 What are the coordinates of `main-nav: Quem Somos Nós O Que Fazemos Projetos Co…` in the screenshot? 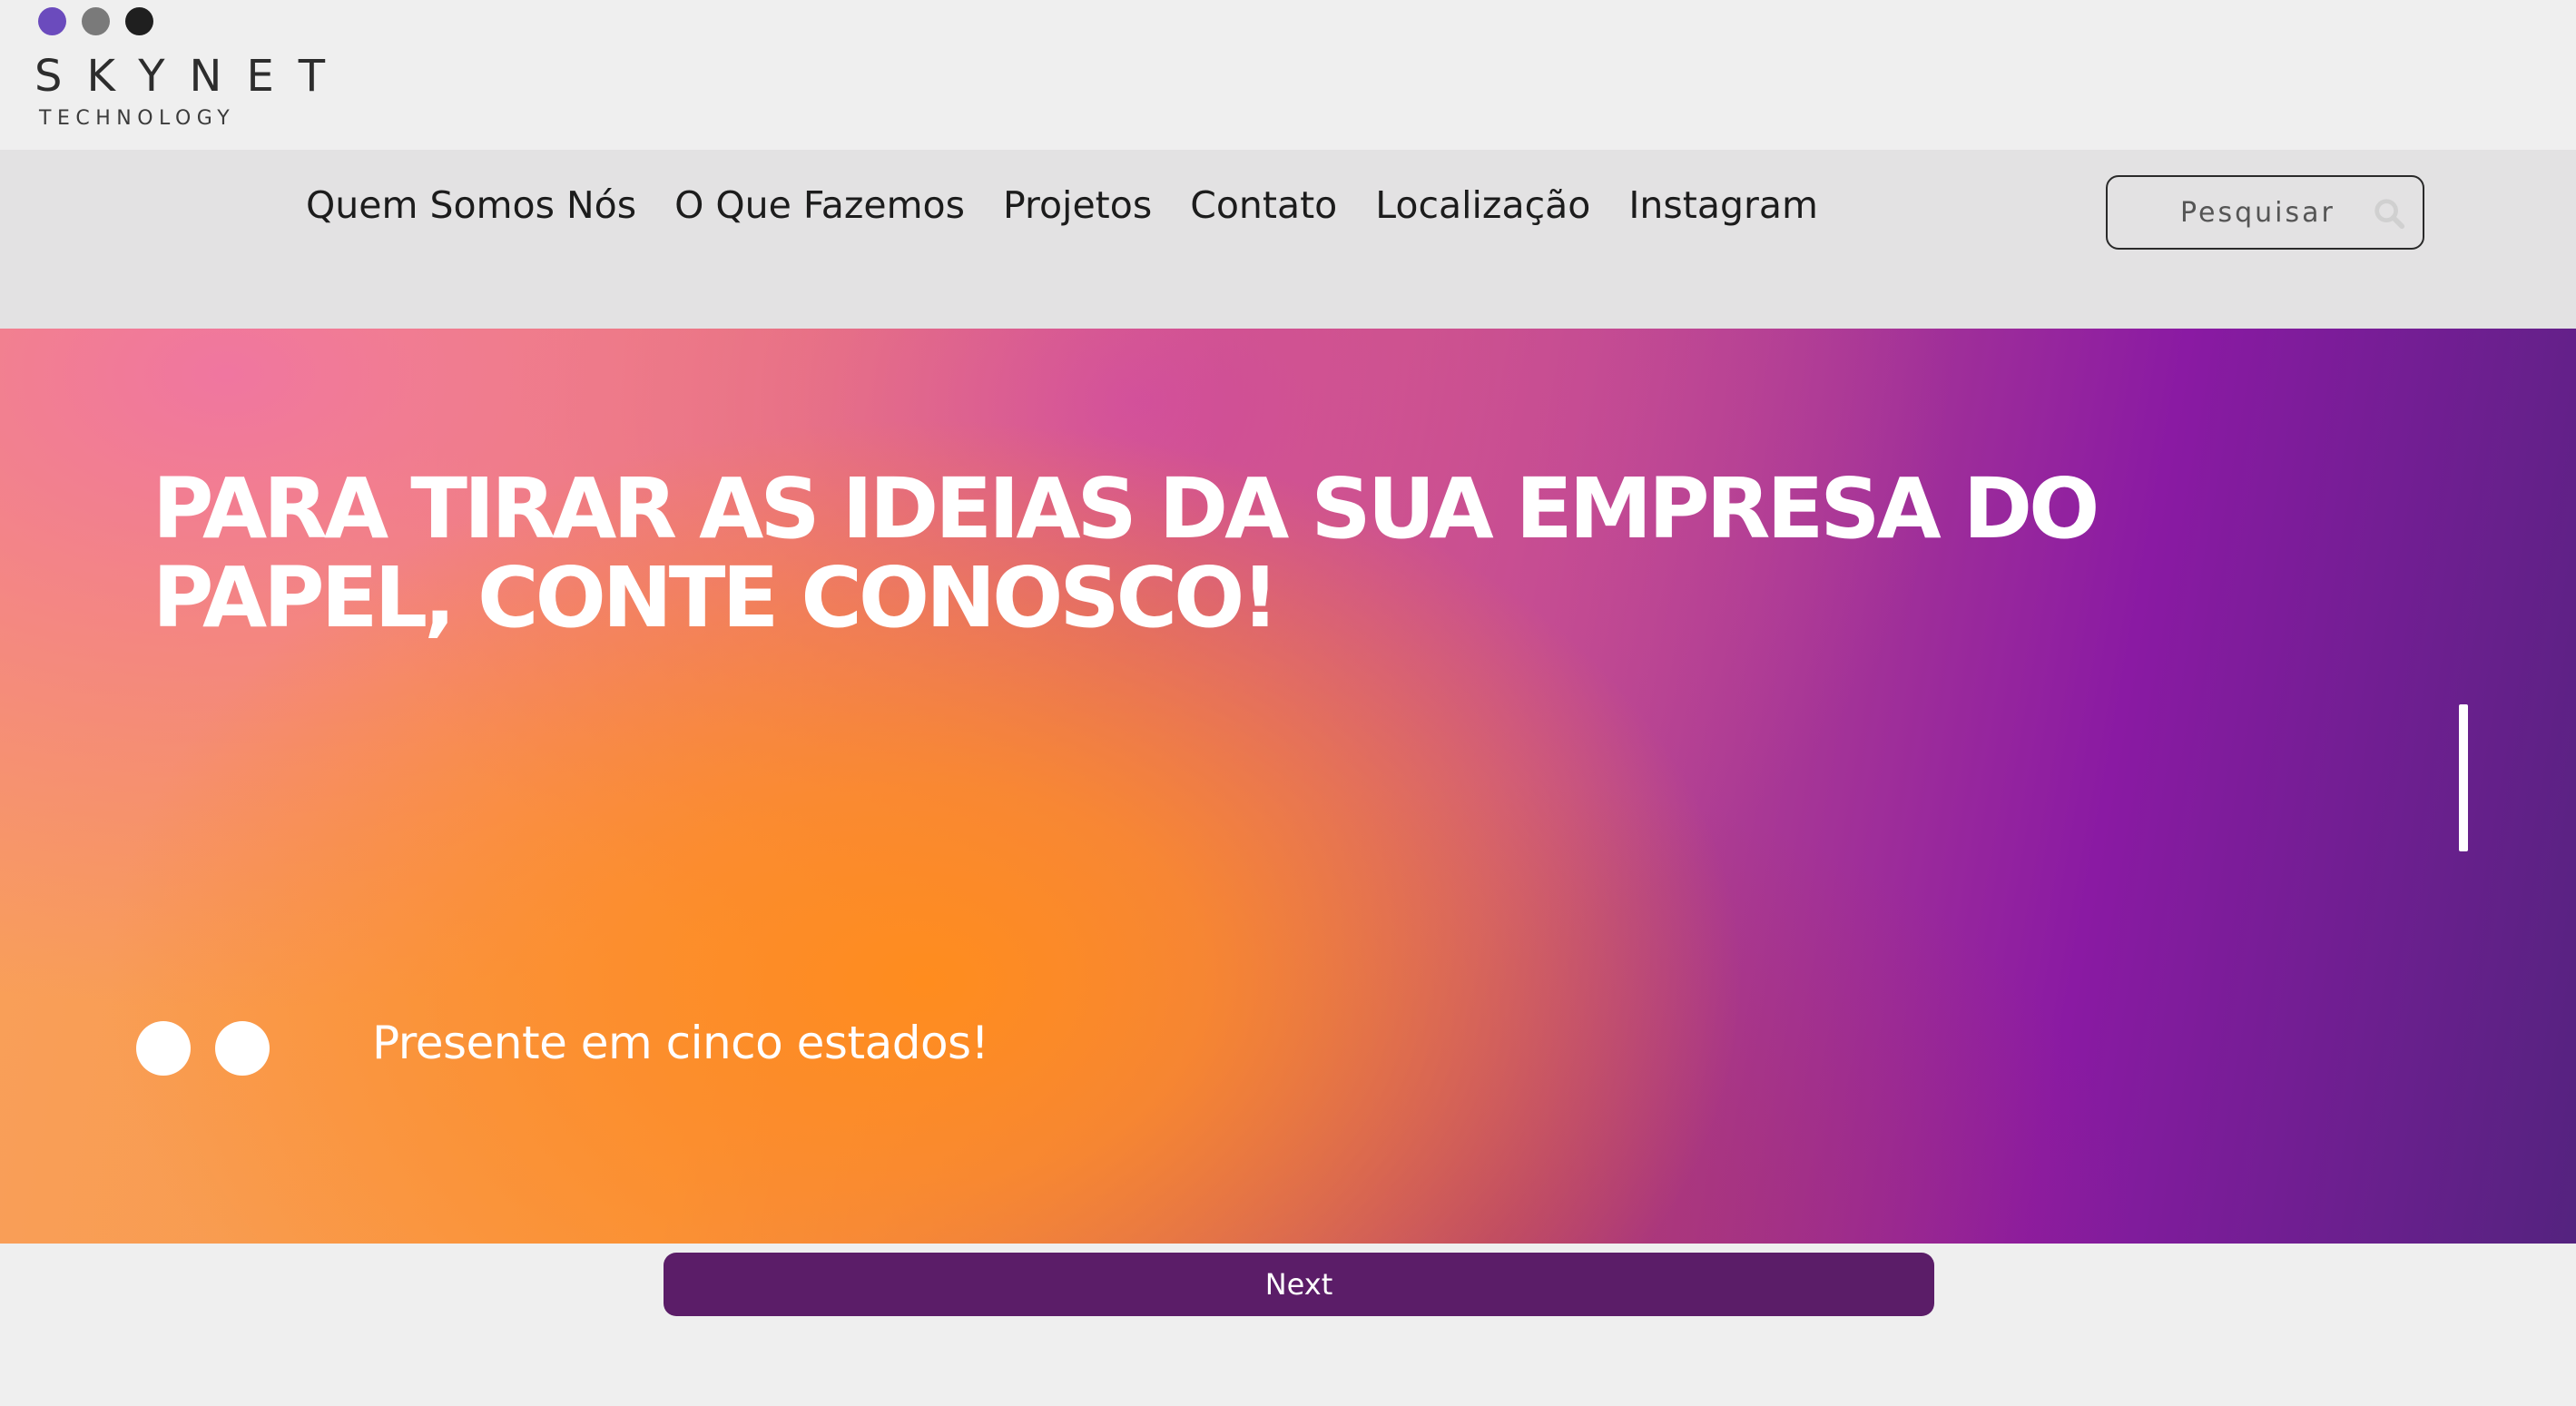 It's located at (1081, 205).